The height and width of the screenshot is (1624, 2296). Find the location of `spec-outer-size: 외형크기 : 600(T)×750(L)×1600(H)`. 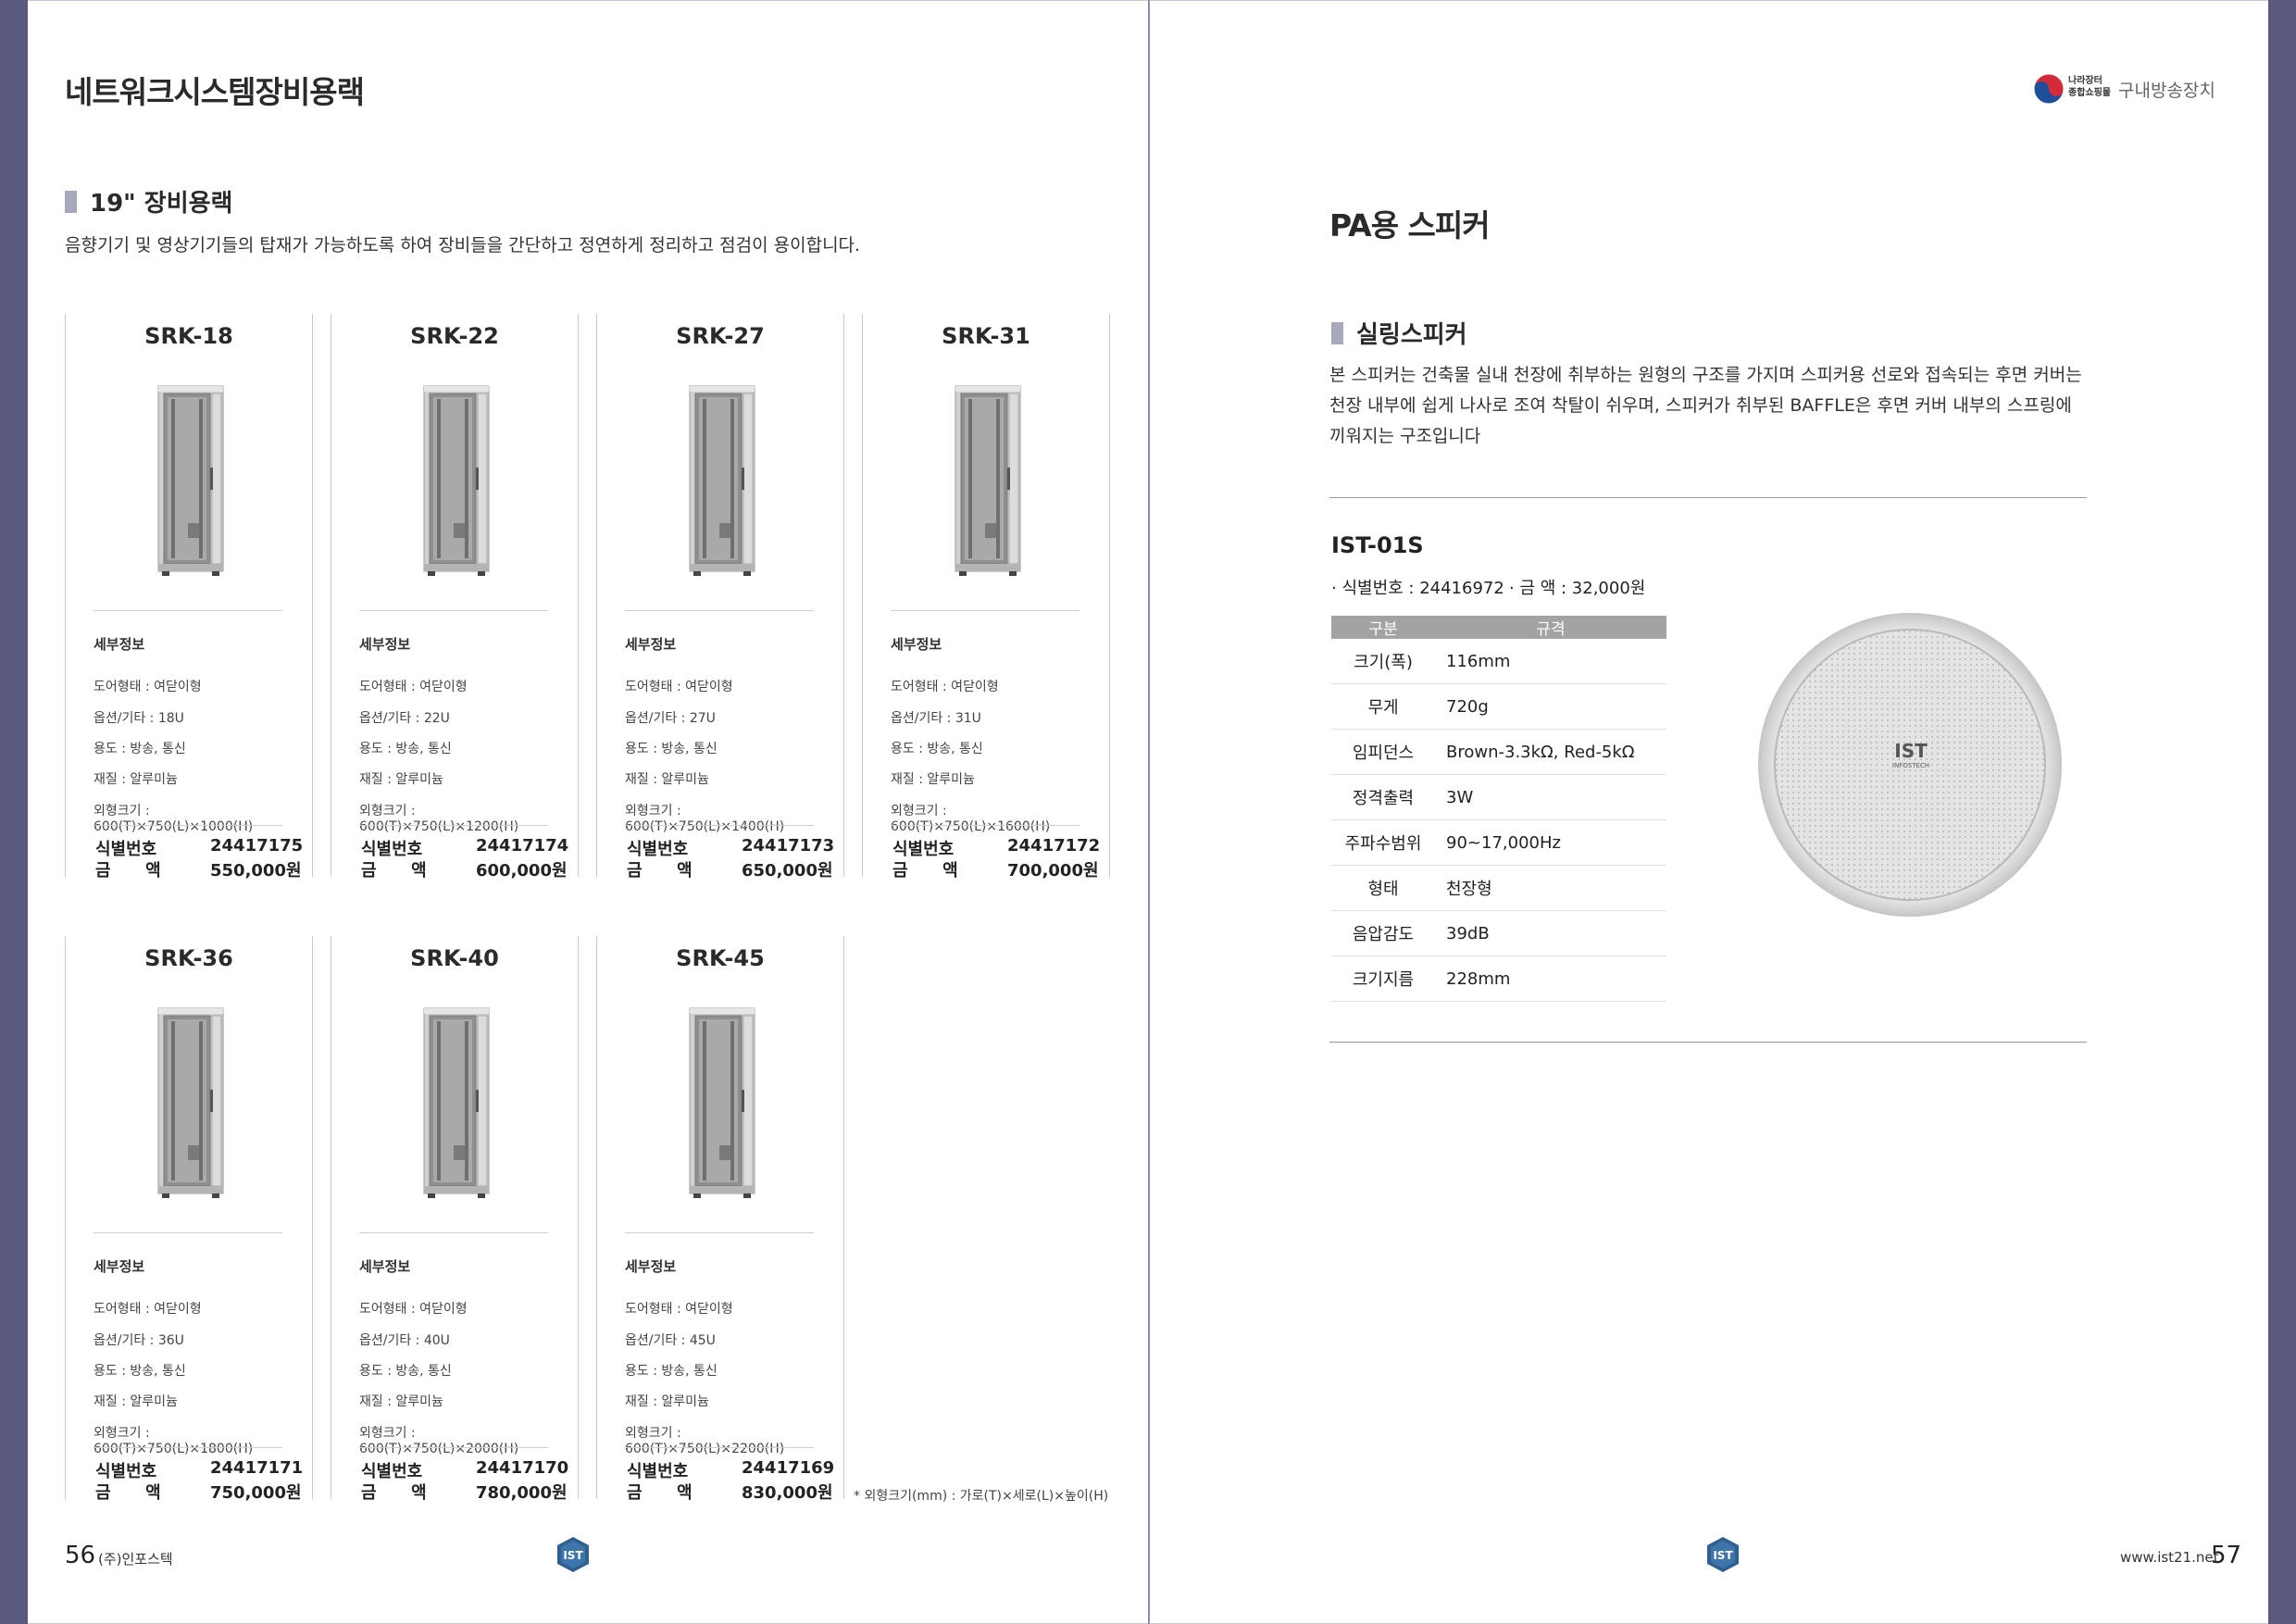

spec-outer-size: 외형크기 : 600(T)×750(L)×1600(H) is located at coordinates (971, 819).